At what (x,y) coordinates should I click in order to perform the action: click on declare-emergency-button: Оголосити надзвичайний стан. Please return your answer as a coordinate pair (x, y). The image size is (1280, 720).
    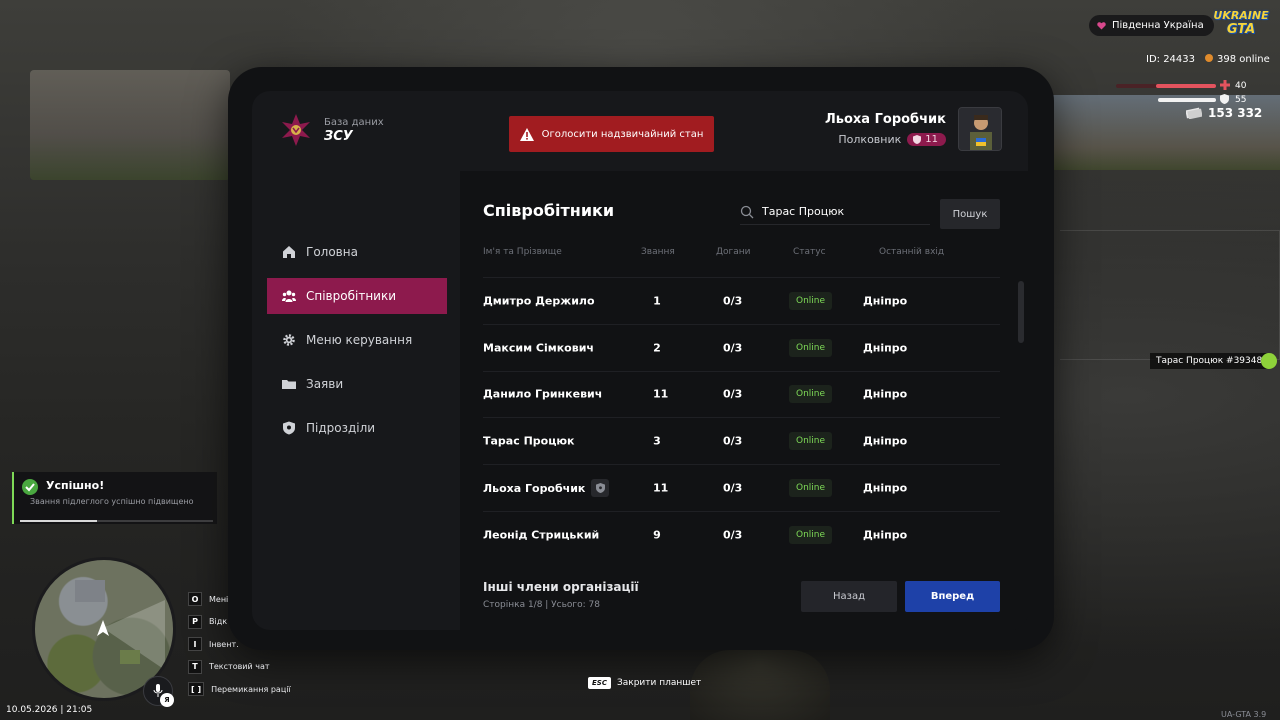
    Looking at the image, I should click on (611, 134).